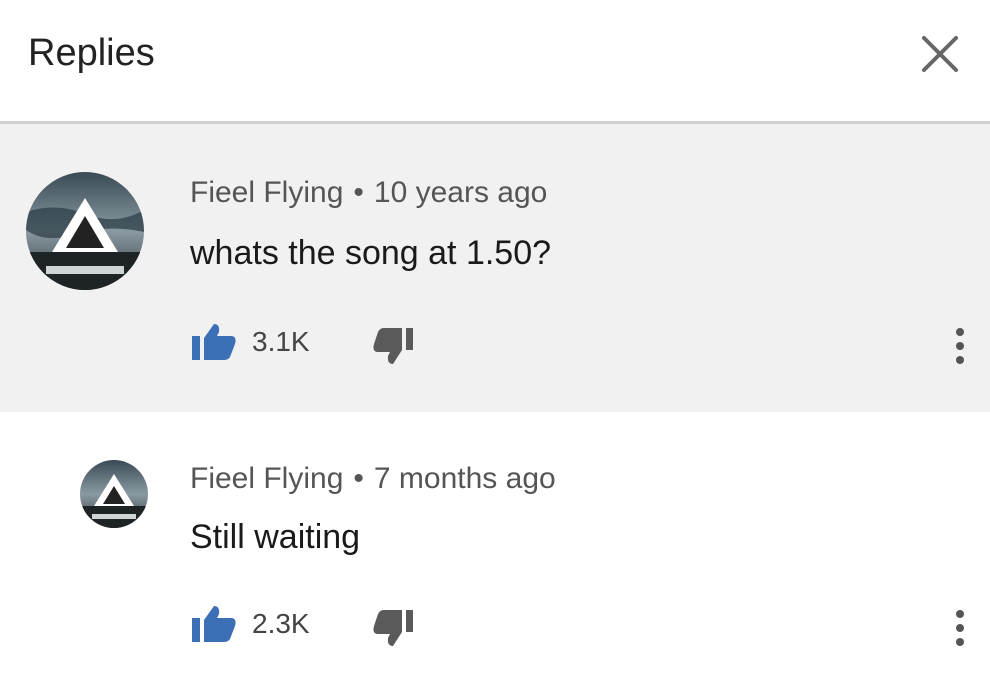  Describe the element at coordinates (371, 253) in the screenshot. I see `comment-text: whats the song at 1.50?` at that location.